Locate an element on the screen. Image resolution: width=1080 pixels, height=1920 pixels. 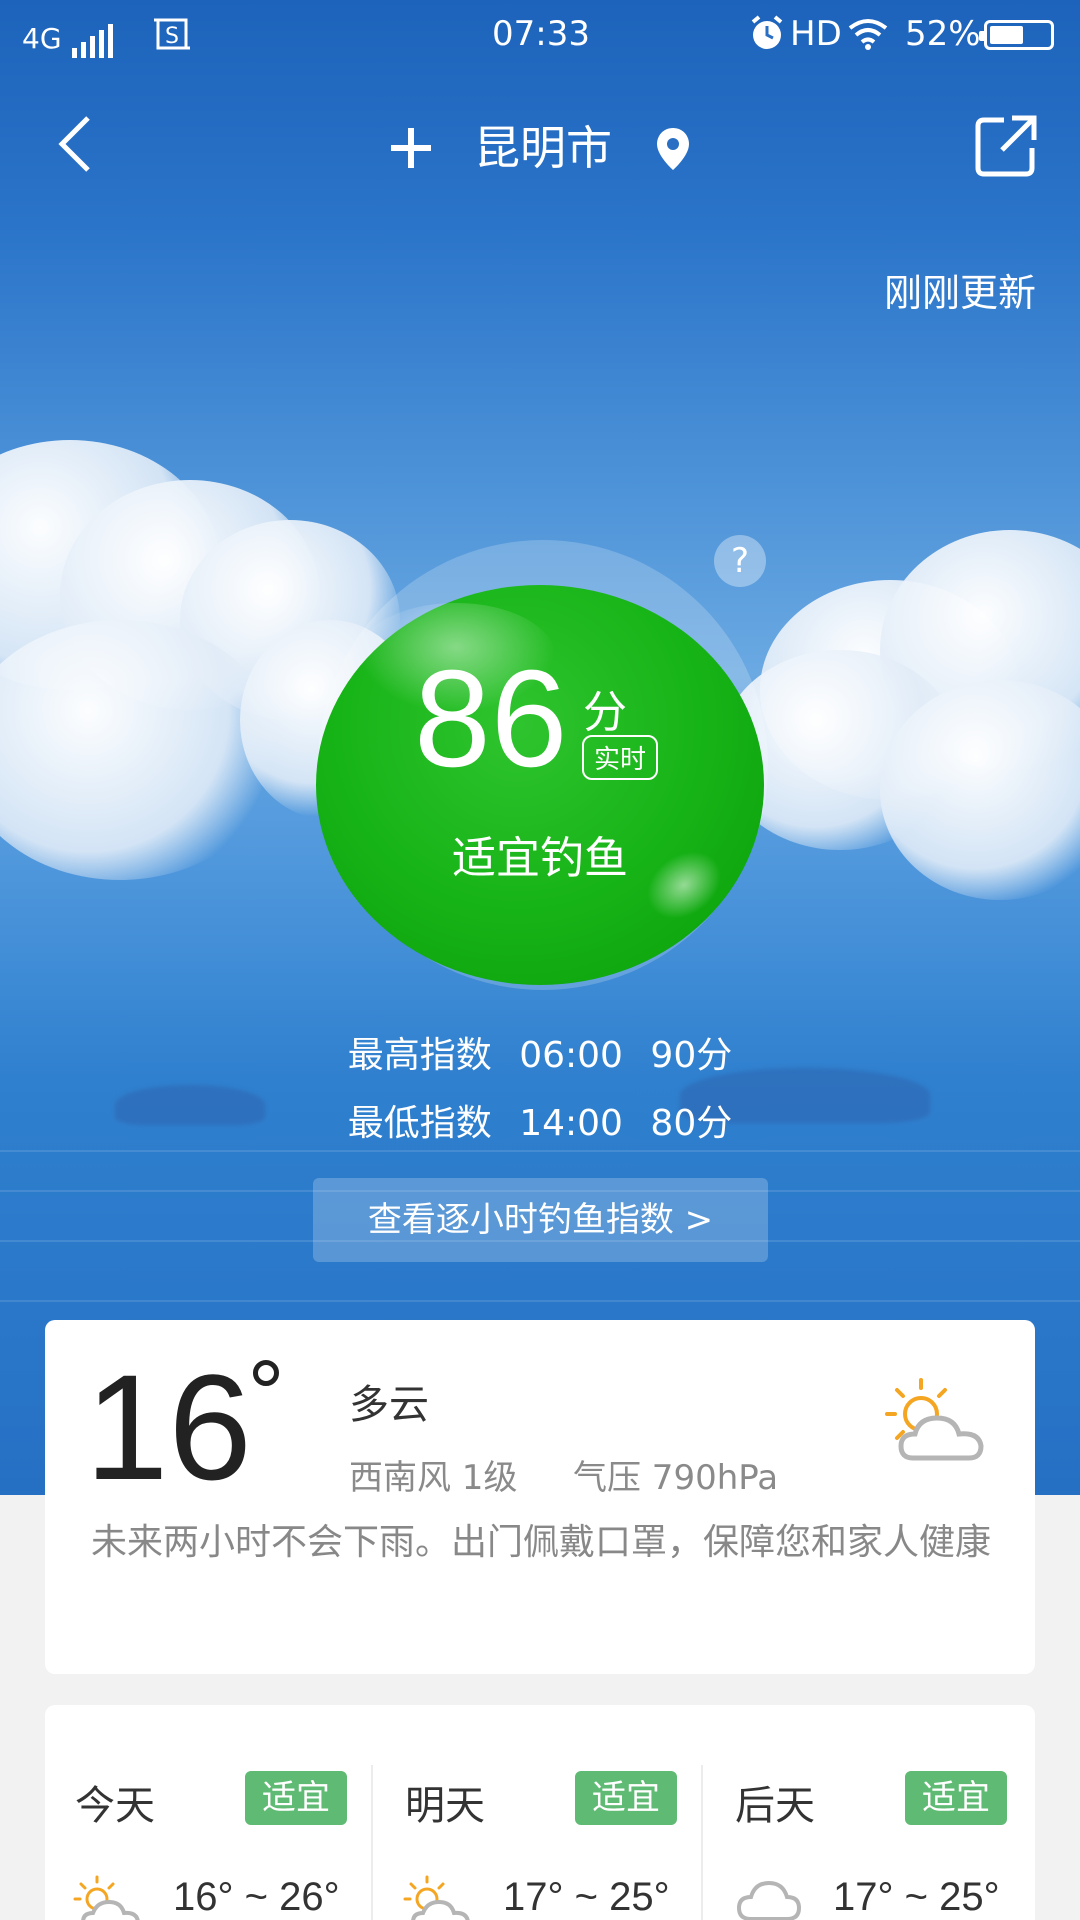
battery-percent: 52% is located at coordinates (943, 34).